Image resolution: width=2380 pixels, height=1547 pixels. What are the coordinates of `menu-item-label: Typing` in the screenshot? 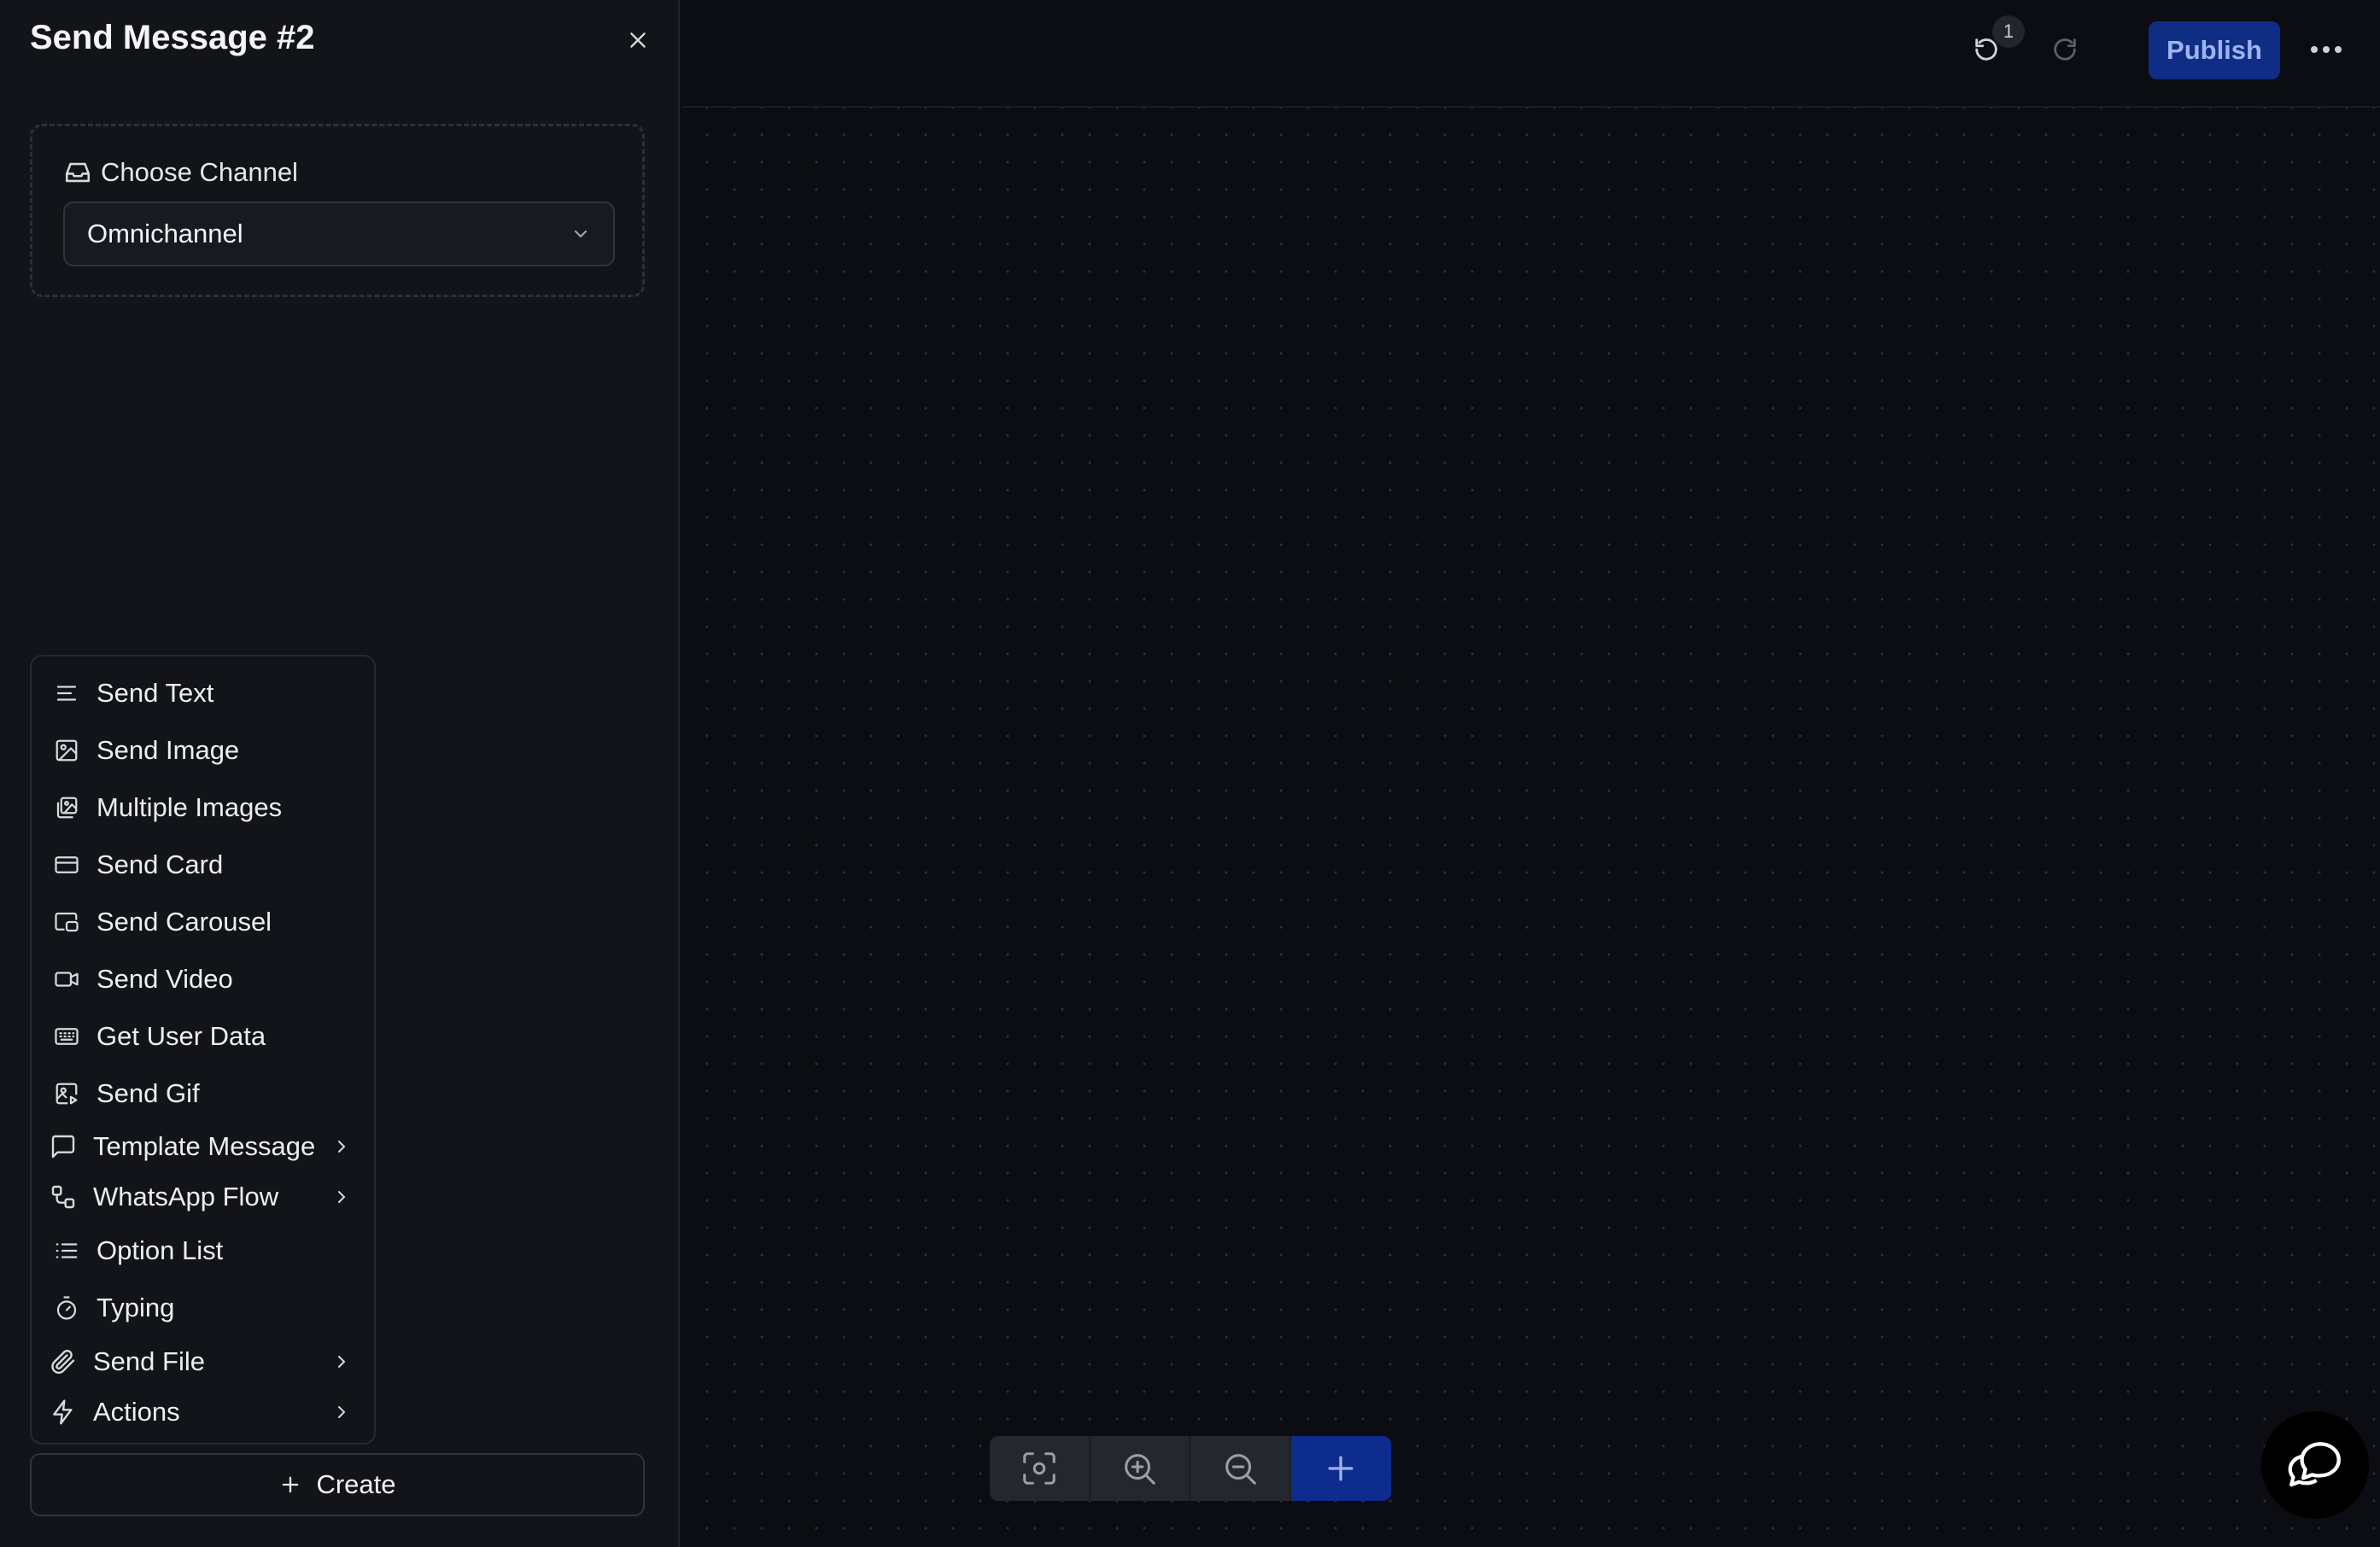 It's located at (136, 1307).